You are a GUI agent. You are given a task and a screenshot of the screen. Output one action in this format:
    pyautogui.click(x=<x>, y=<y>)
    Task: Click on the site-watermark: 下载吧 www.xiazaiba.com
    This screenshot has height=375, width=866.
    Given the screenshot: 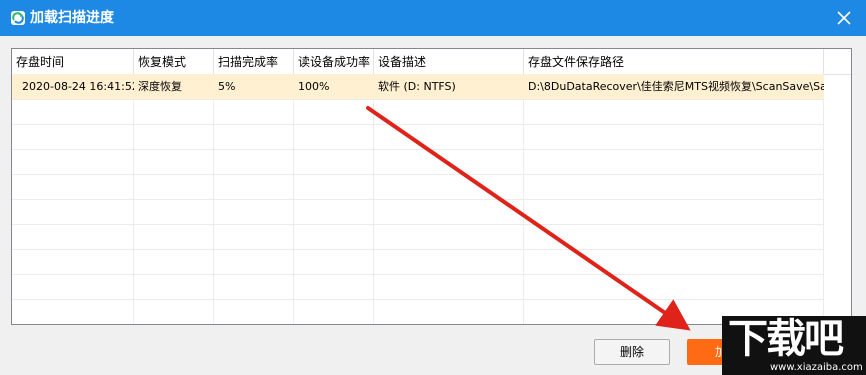 What is the action you would take?
    pyautogui.click(x=794, y=345)
    